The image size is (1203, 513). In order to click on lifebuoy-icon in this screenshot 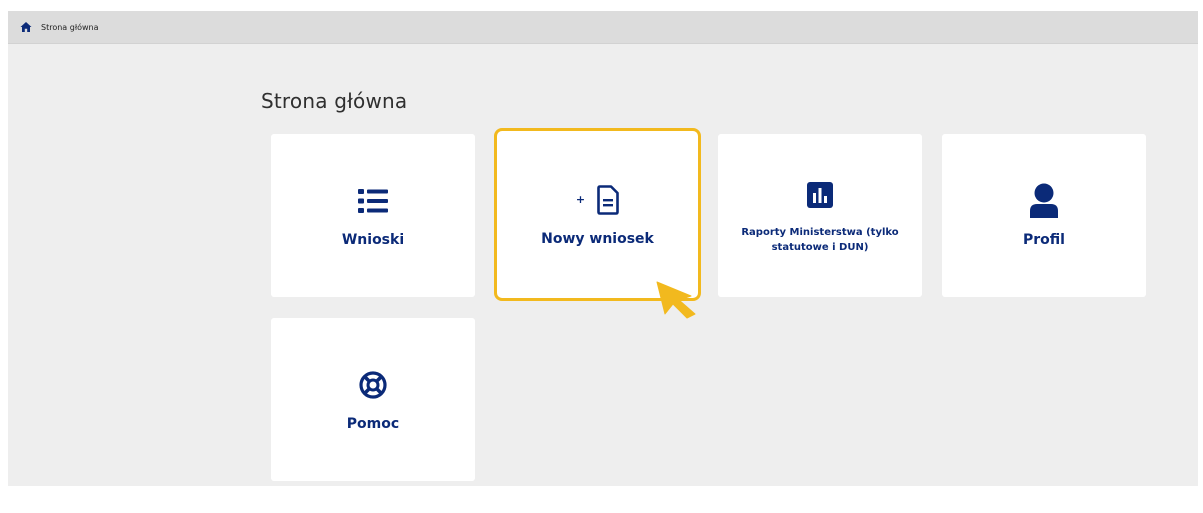, I will do `click(373, 385)`.